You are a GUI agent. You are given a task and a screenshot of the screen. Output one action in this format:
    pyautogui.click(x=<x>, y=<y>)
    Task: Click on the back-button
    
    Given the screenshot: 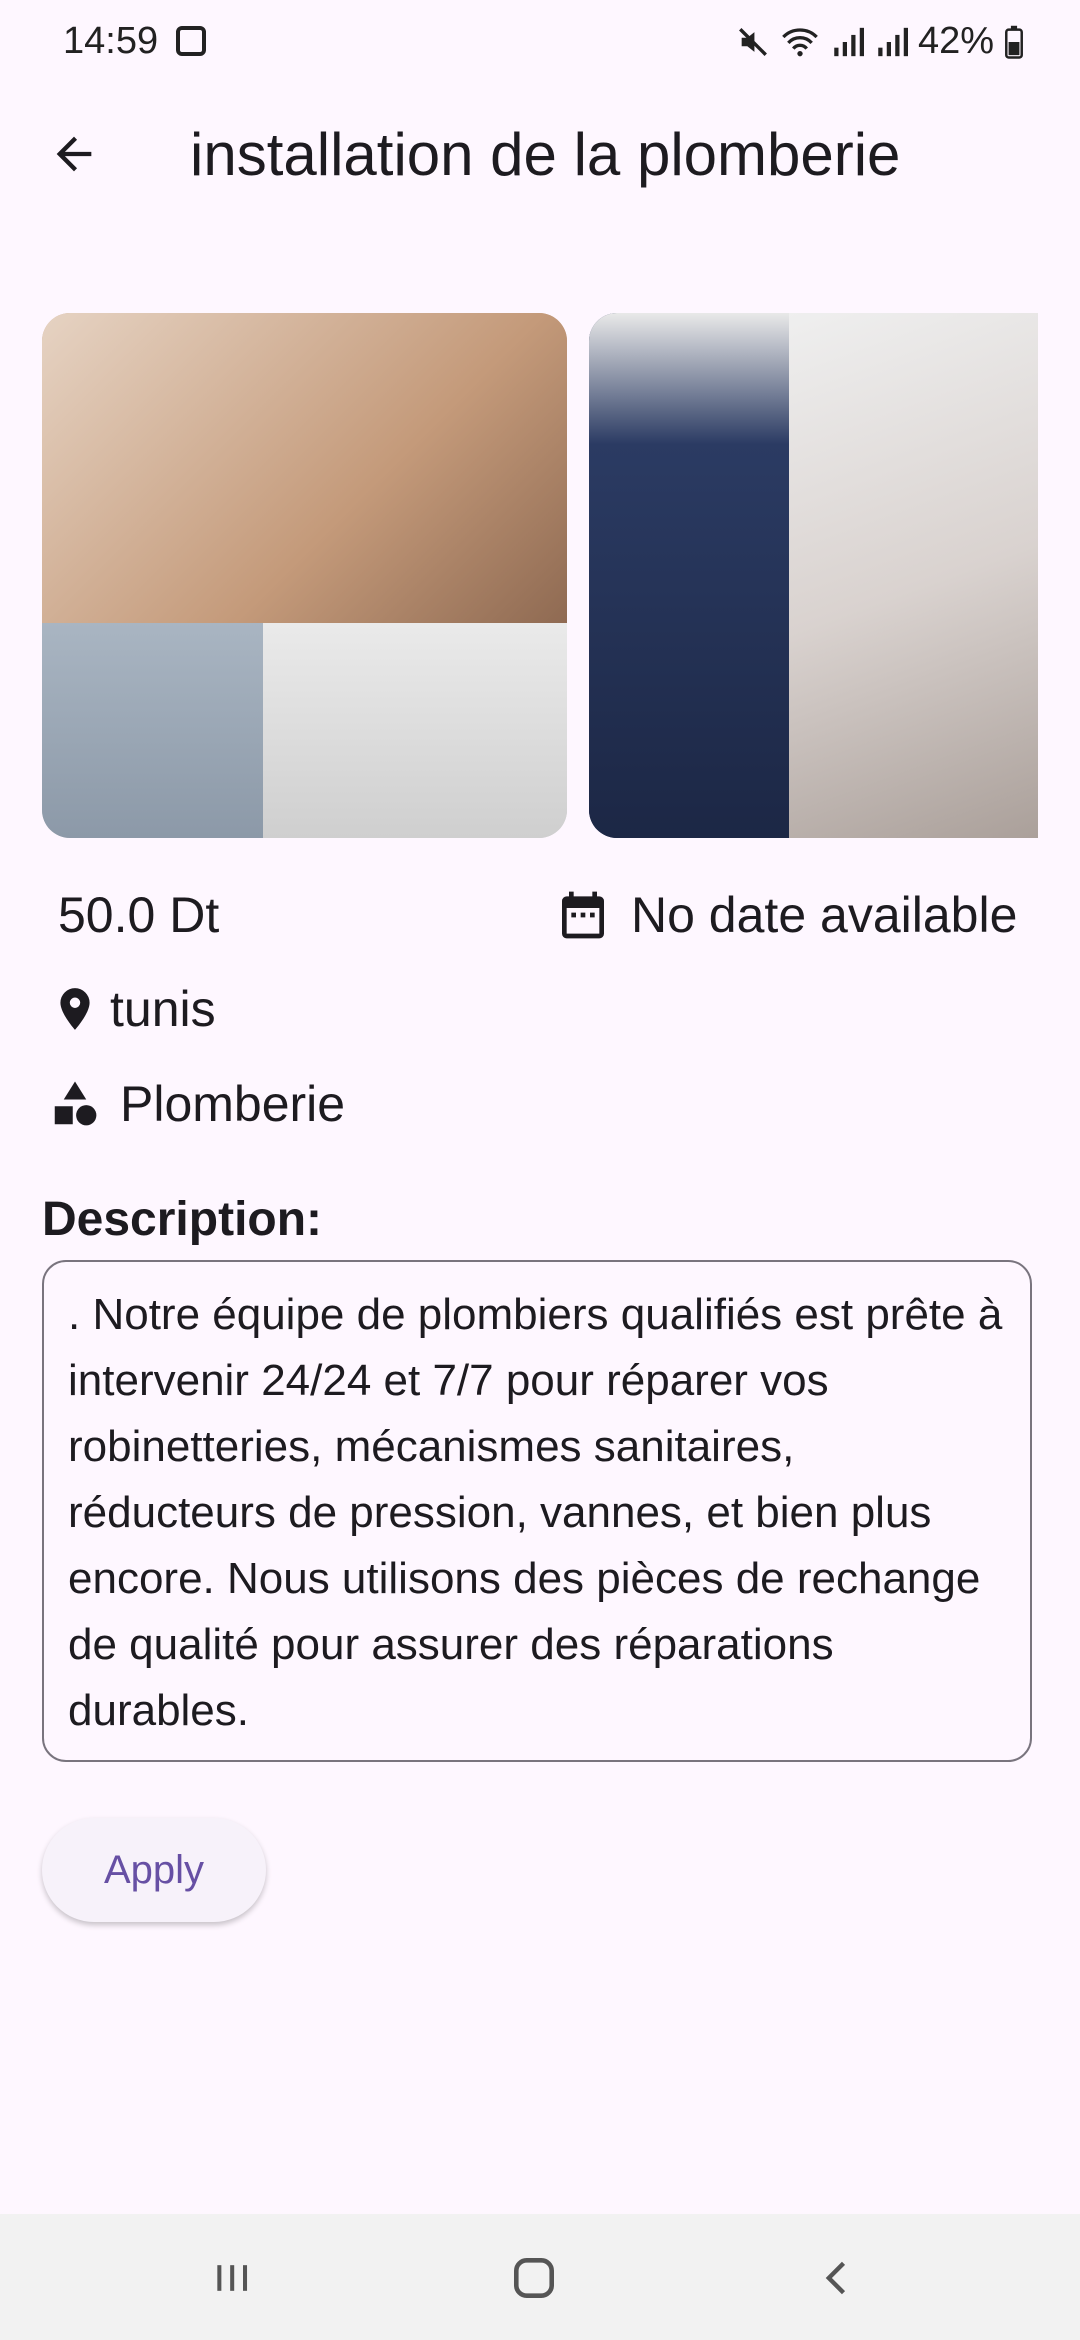 What is the action you would take?
    pyautogui.click(x=74, y=154)
    